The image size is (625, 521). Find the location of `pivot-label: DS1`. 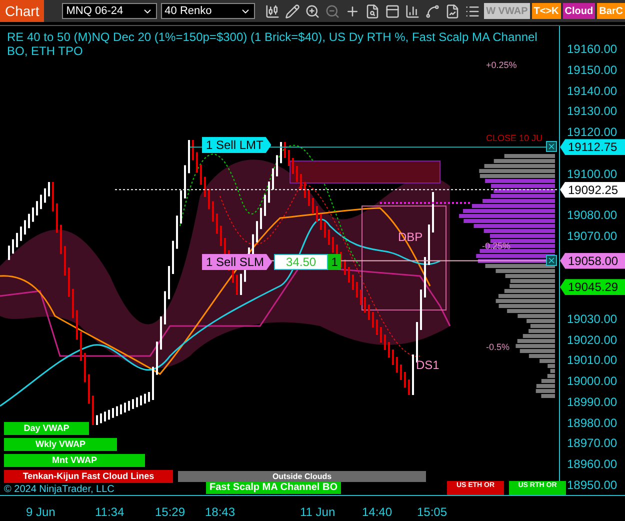

pivot-label: DS1 is located at coordinates (428, 365).